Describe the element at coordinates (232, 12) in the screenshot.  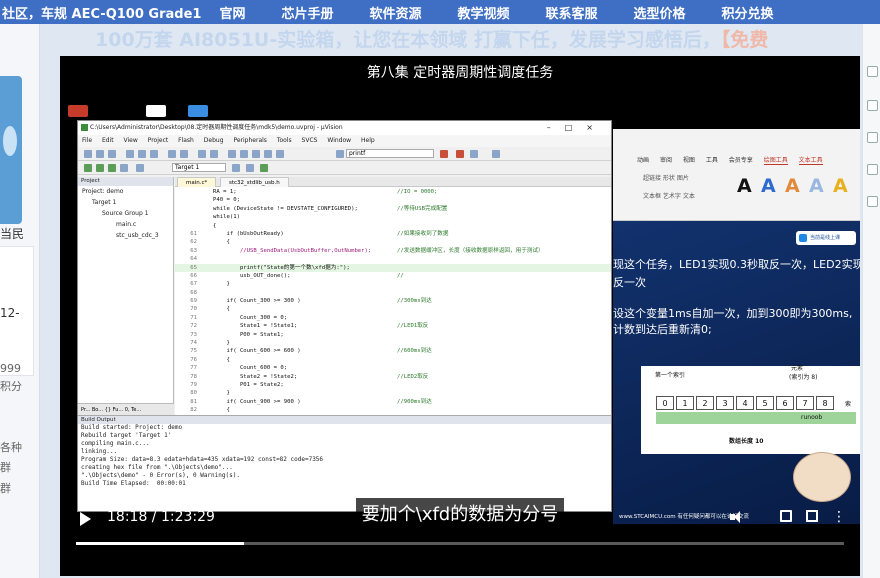
I see `nav-official-site: 官网` at that location.